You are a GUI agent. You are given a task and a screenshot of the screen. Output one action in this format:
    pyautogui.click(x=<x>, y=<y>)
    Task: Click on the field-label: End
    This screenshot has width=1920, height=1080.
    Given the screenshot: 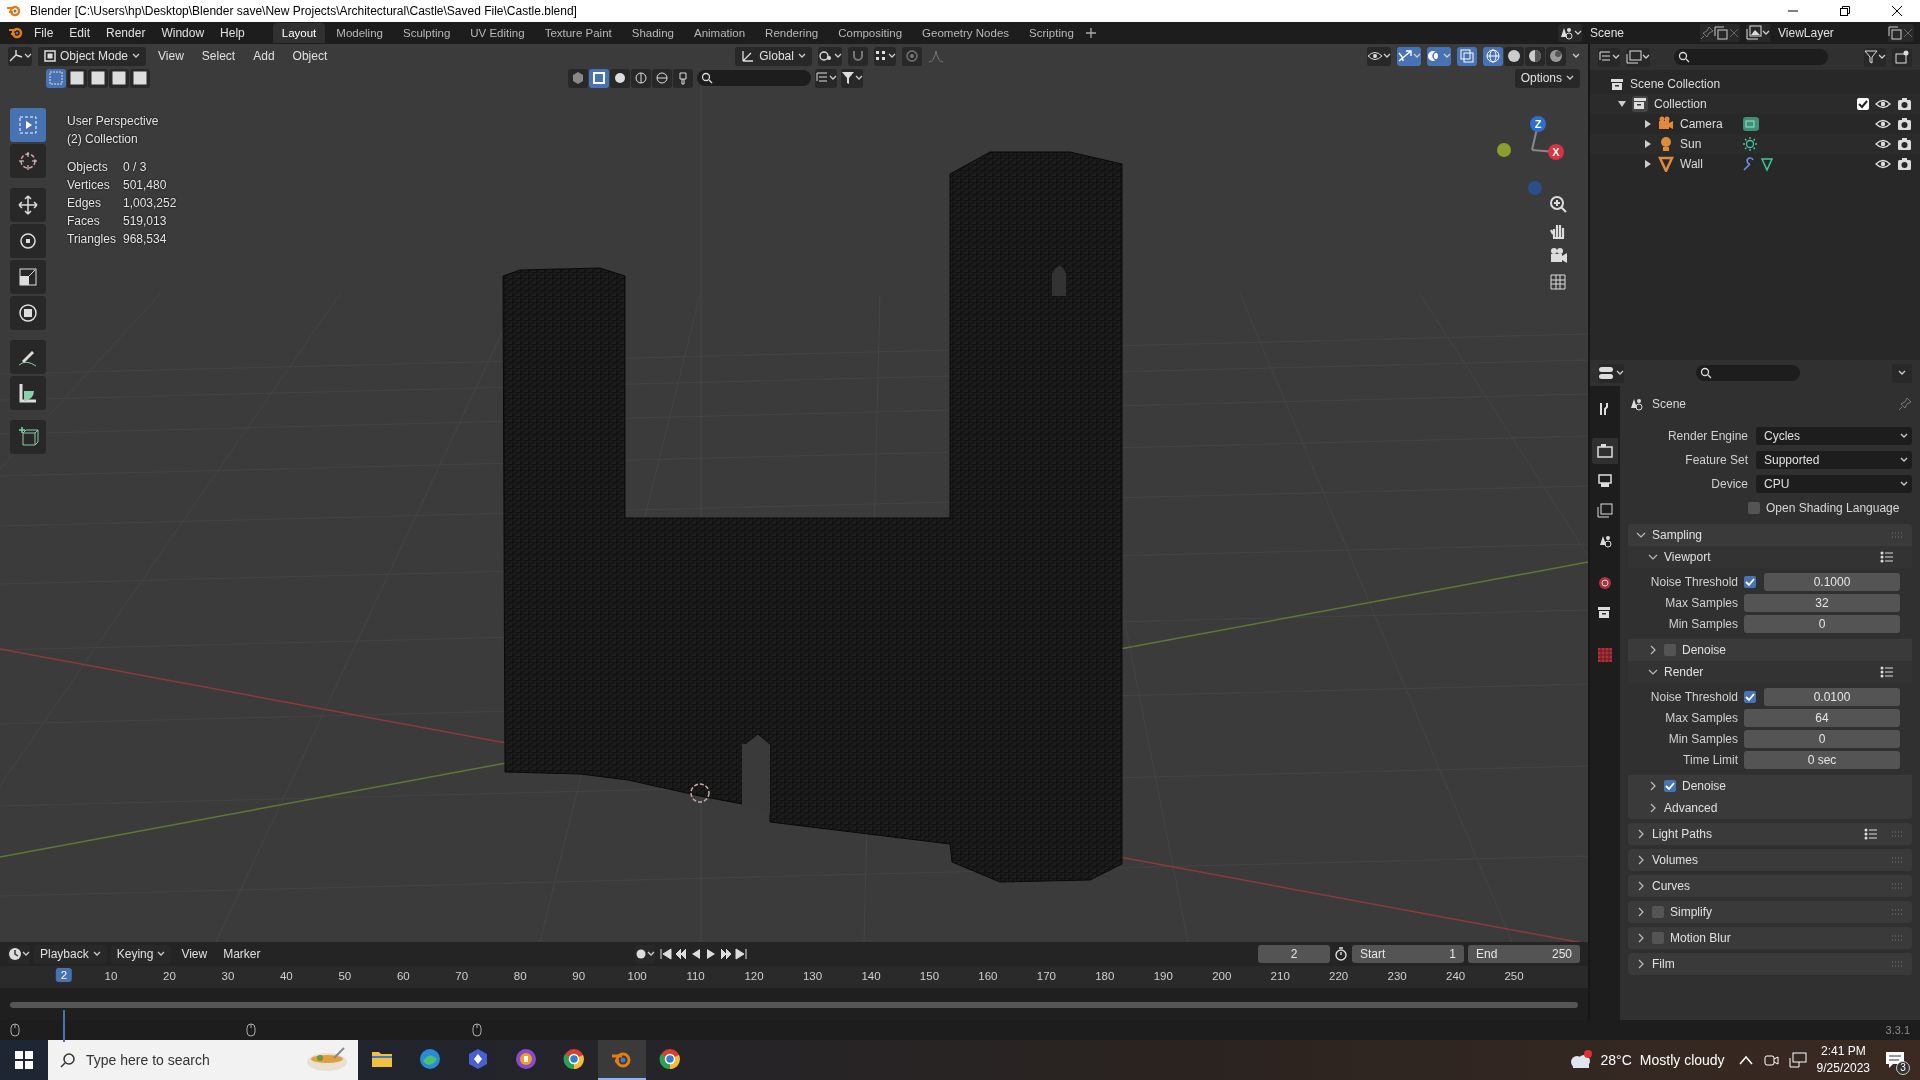 What is the action you would take?
    pyautogui.click(x=1487, y=954)
    